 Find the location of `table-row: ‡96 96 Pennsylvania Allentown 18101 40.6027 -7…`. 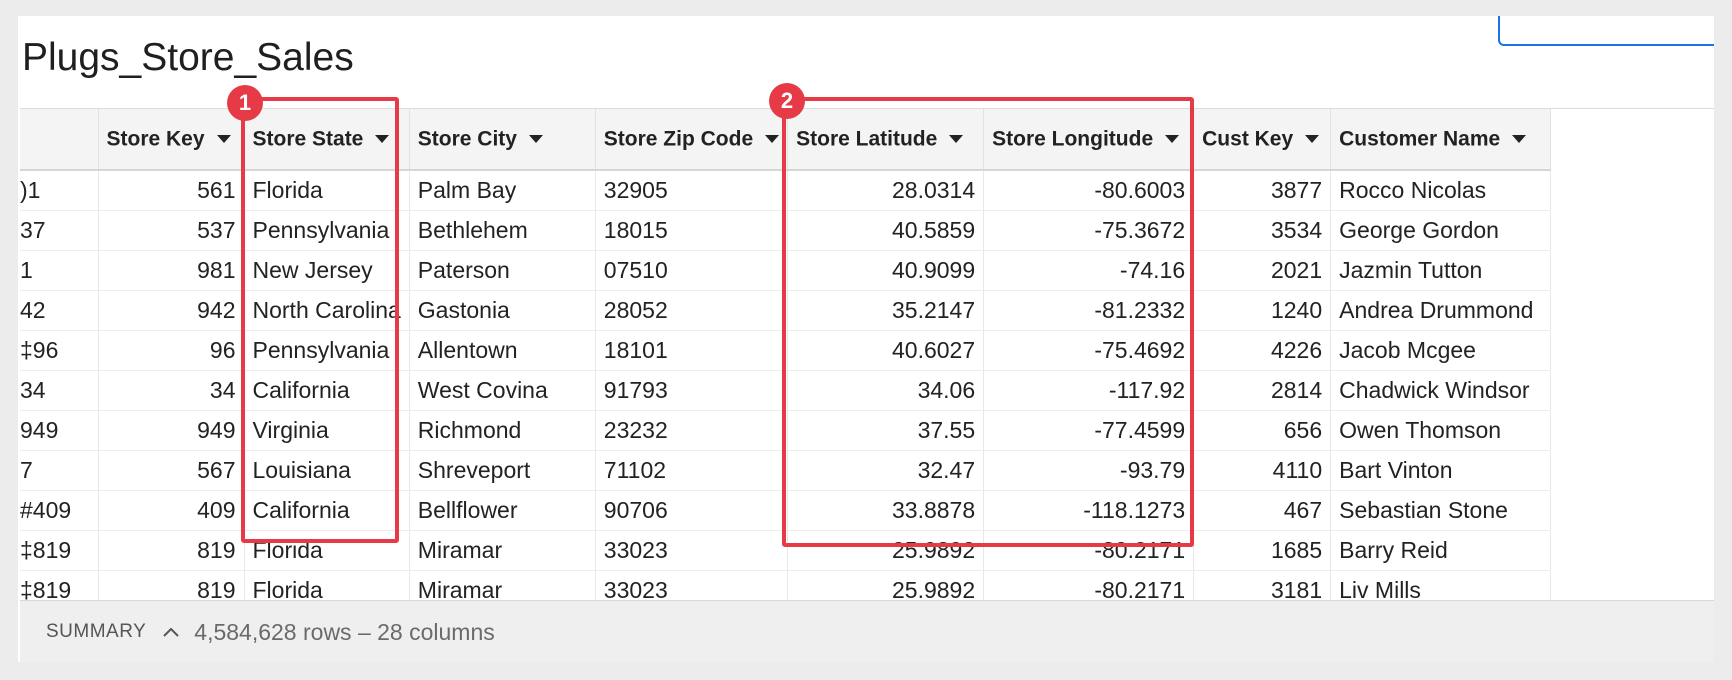

table-row: ‡96 96 Pennsylvania Allentown 18101 40.6027 -7… is located at coordinates (786, 350).